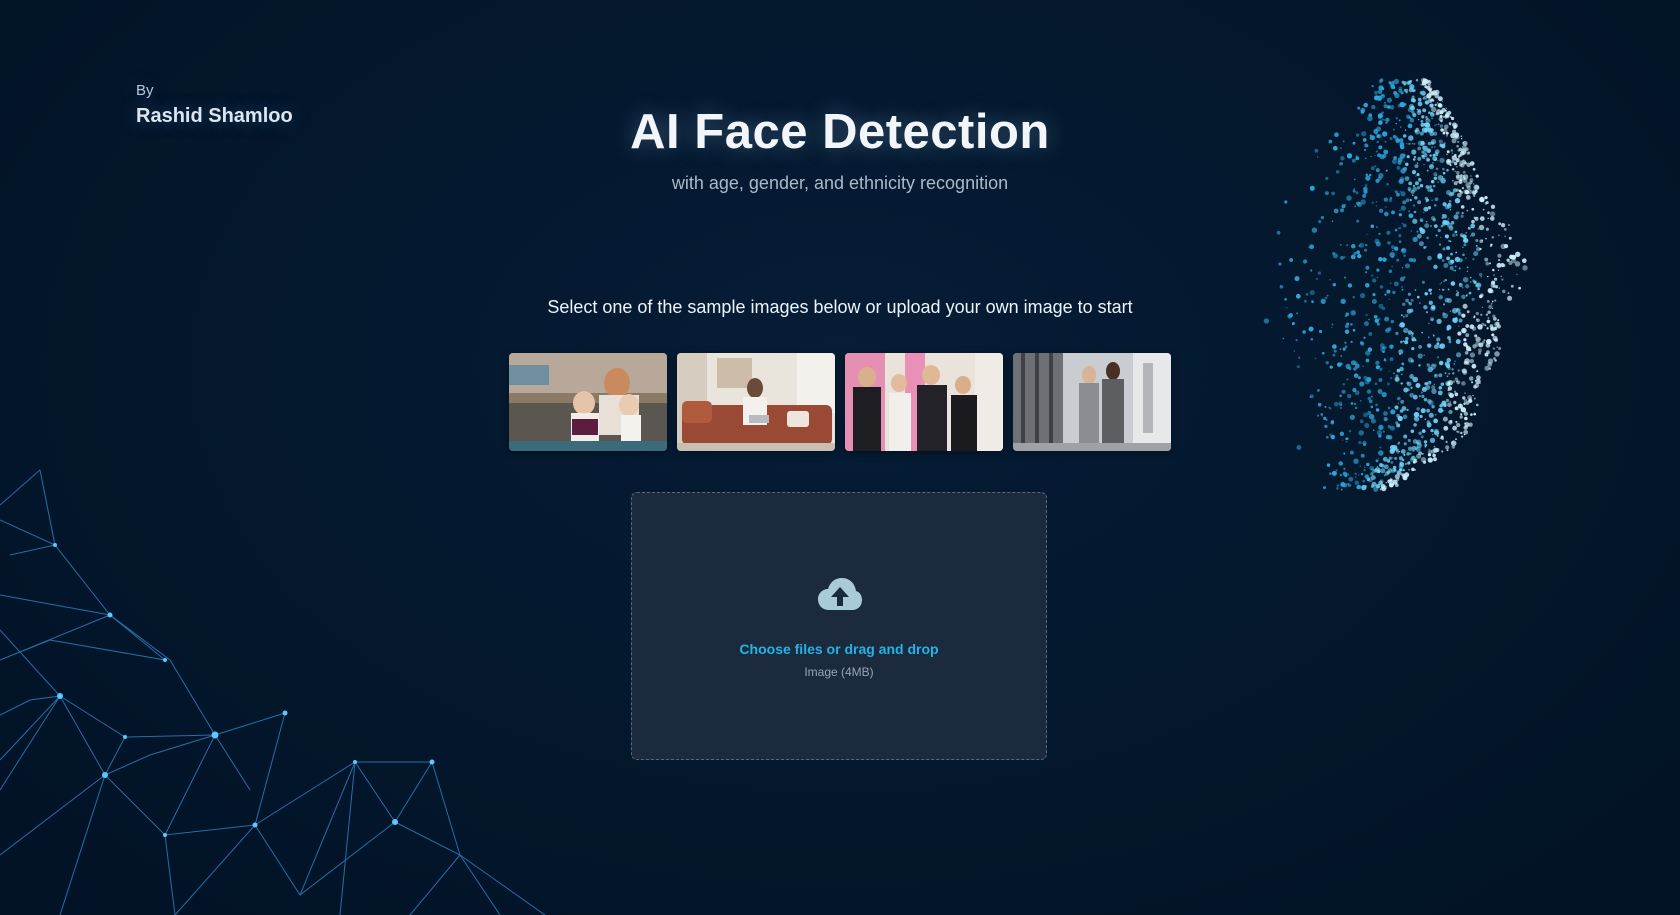 The image size is (1680, 915). I want to click on page-title: AI Face Detection, so click(840, 132).